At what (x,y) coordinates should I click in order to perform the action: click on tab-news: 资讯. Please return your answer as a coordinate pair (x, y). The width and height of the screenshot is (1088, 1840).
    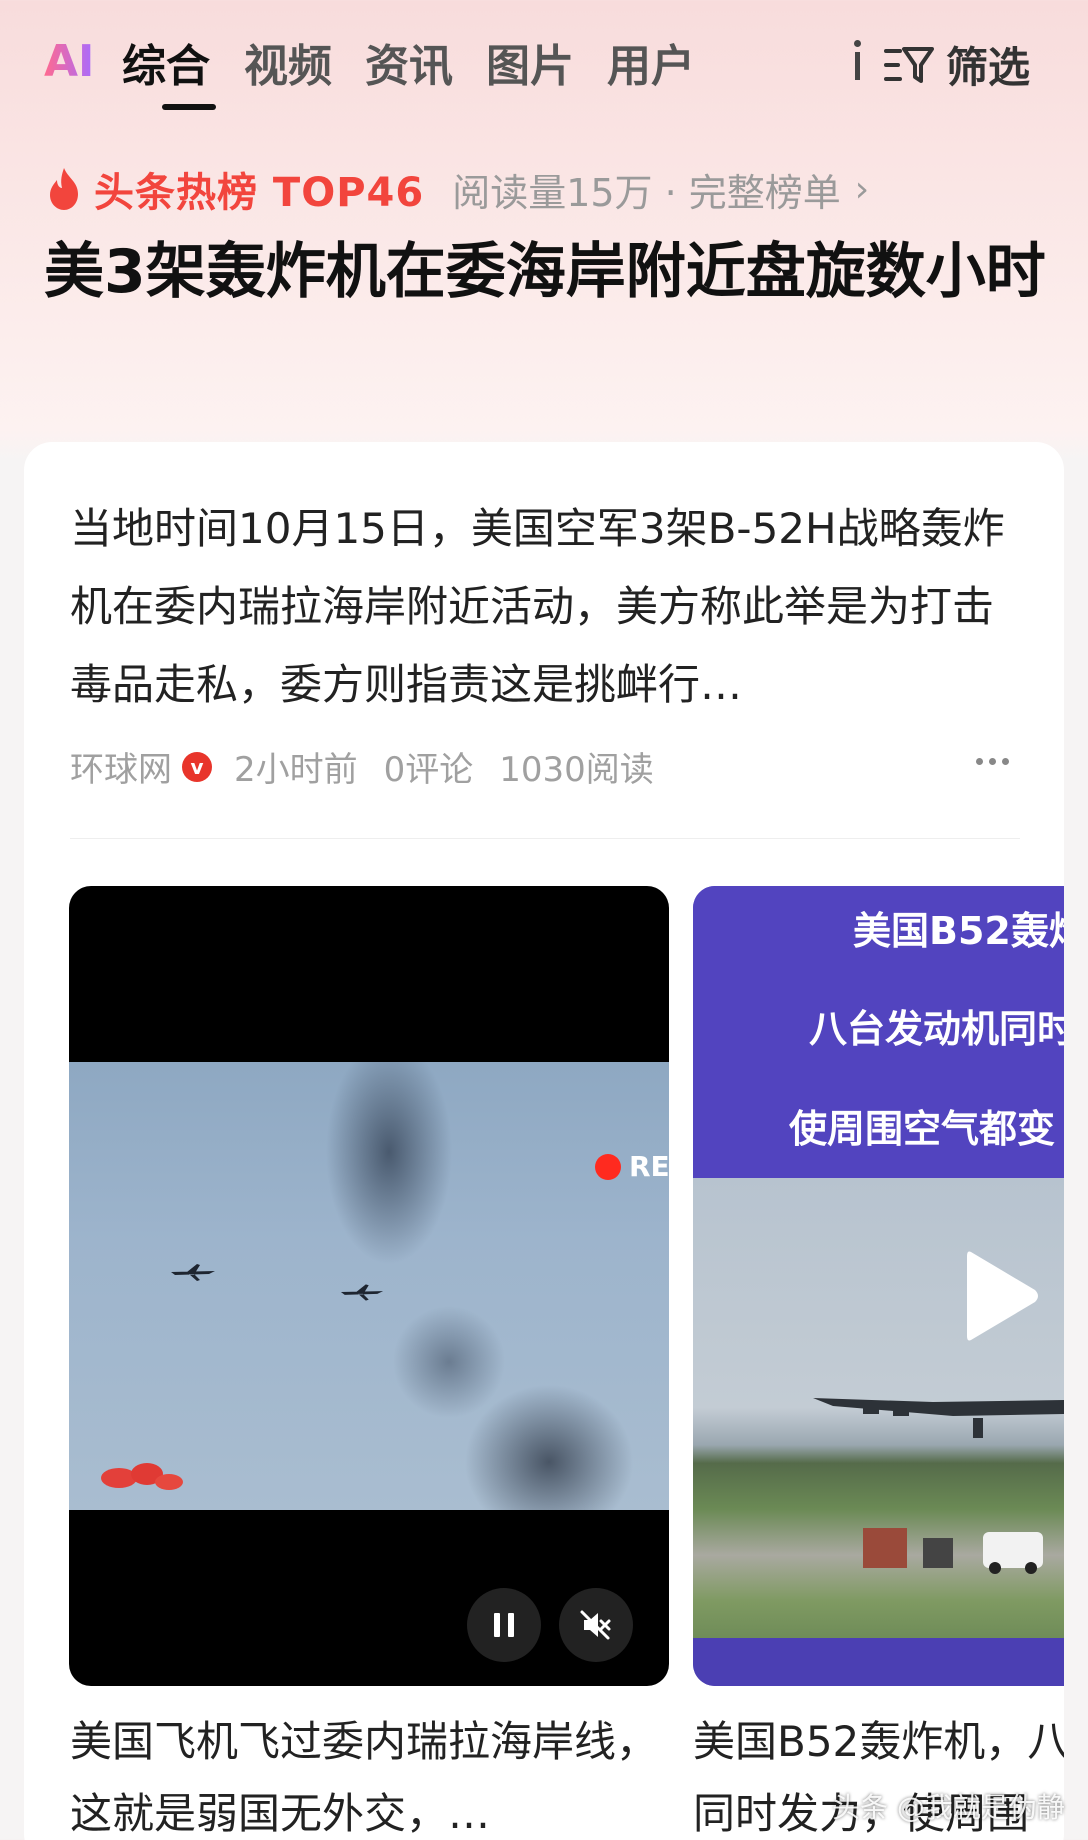
    Looking at the image, I should click on (409, 62).